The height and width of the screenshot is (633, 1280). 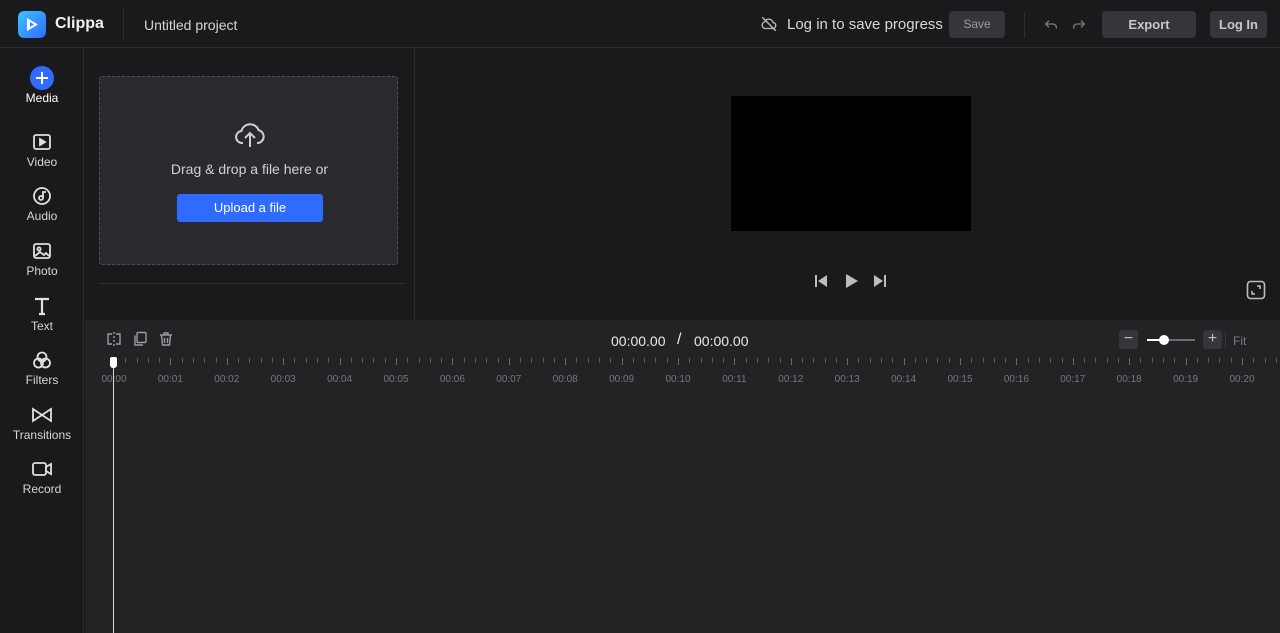 I want to click on zoom-in-button: +, so click(x=1212, y=339).